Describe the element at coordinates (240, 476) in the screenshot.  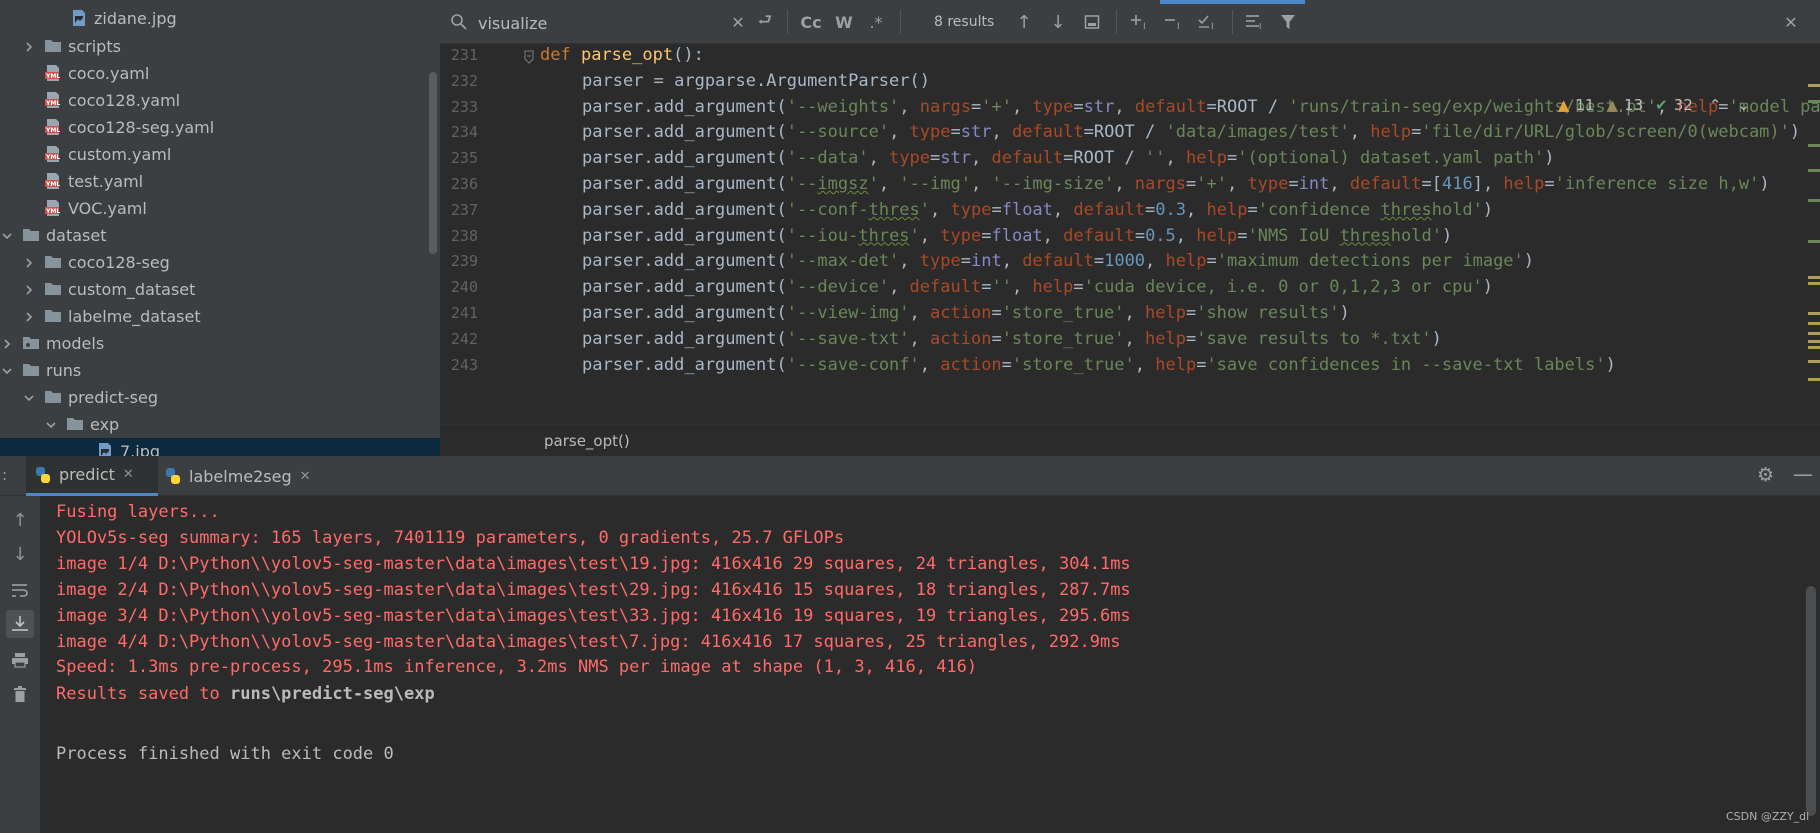
I see `tab-label: labelme2seg` at that location.